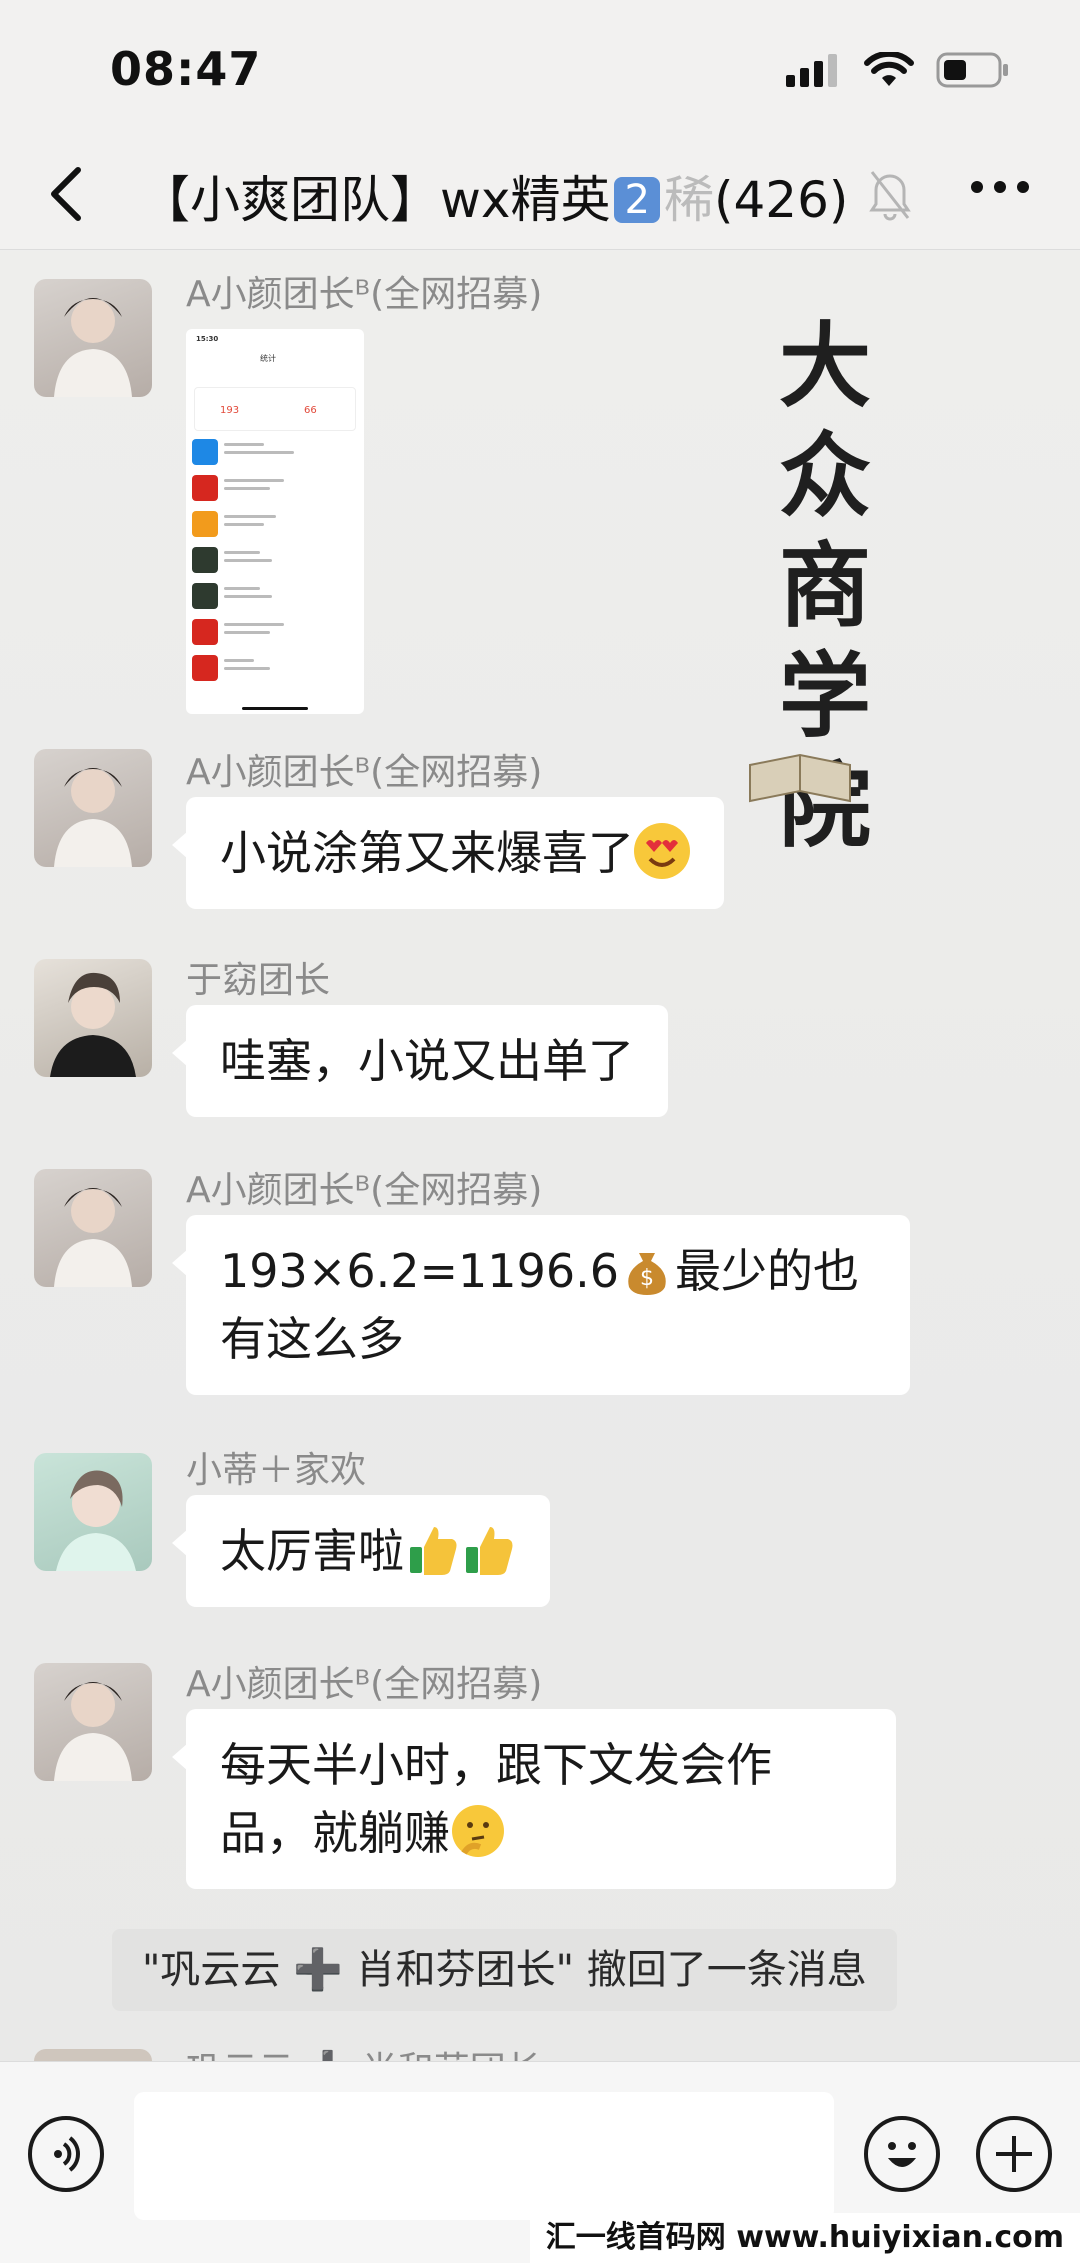 This screenshot has width=1080, height=2263. I want to click on screenshot-time: 15:30, so click(207, 339).